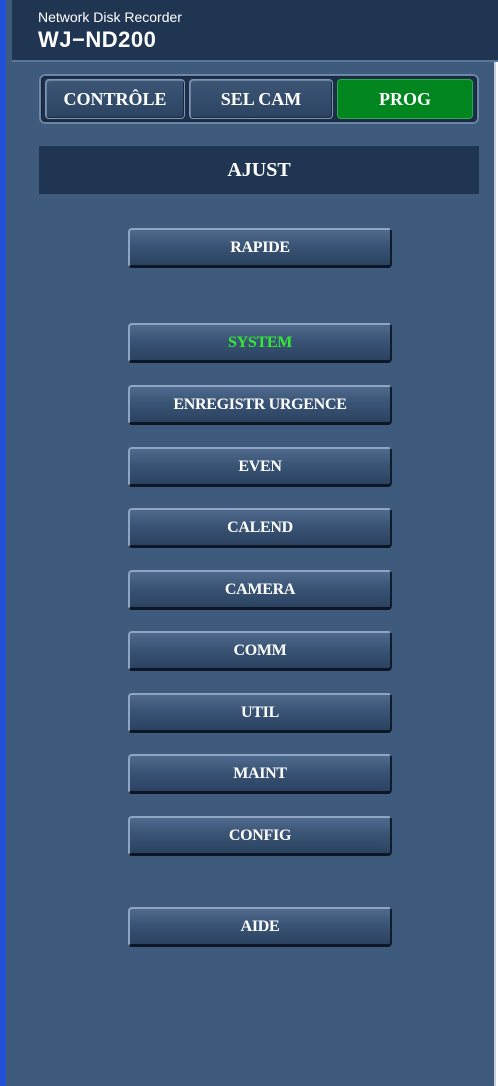 The width and height of the screenshot is (498, 1086). I want to click on calend-button: CALEND, so click(260, 528).